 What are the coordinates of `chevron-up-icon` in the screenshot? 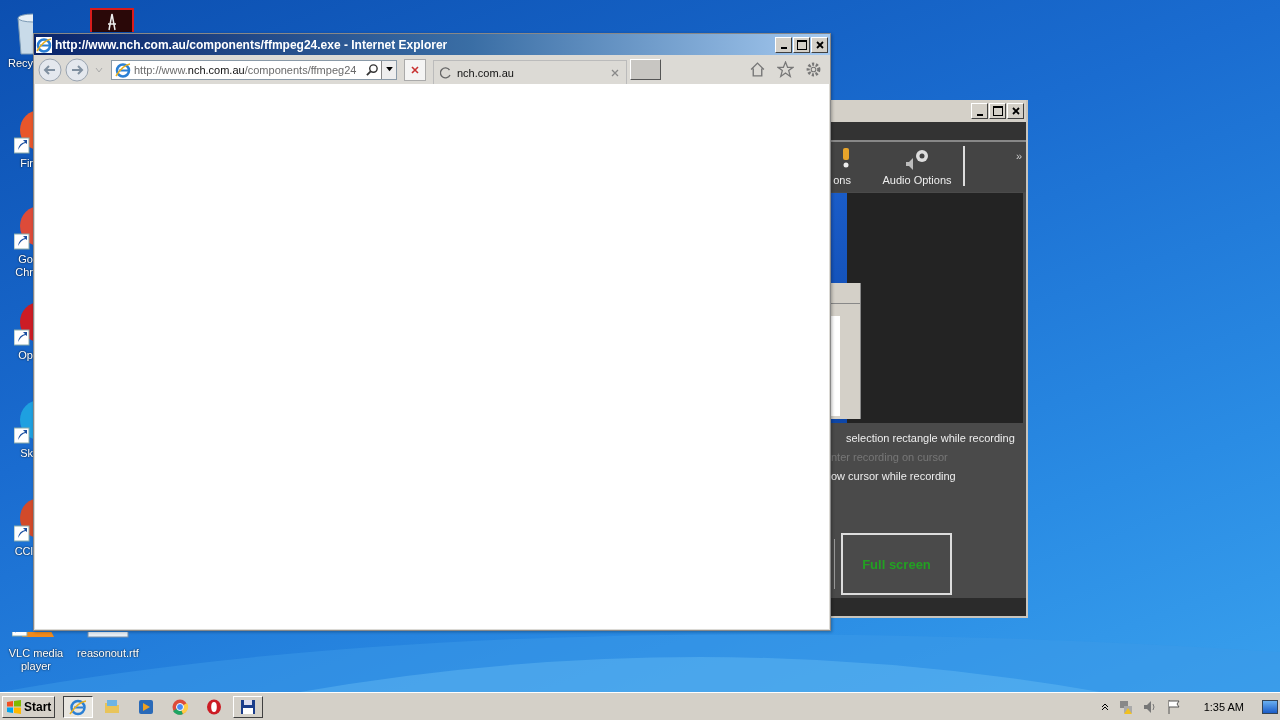 It's located at (1104, 706).